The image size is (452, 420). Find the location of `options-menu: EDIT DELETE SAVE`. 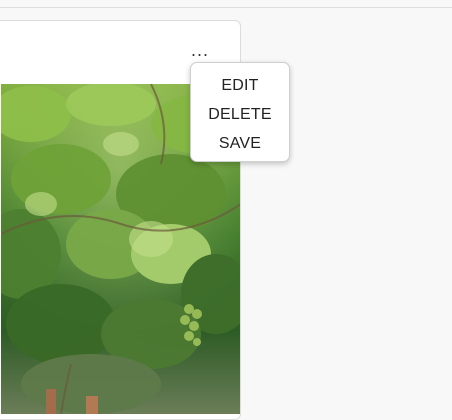

options-menu: EDIT DELETE SAVE is located at coordinates (240, 112).